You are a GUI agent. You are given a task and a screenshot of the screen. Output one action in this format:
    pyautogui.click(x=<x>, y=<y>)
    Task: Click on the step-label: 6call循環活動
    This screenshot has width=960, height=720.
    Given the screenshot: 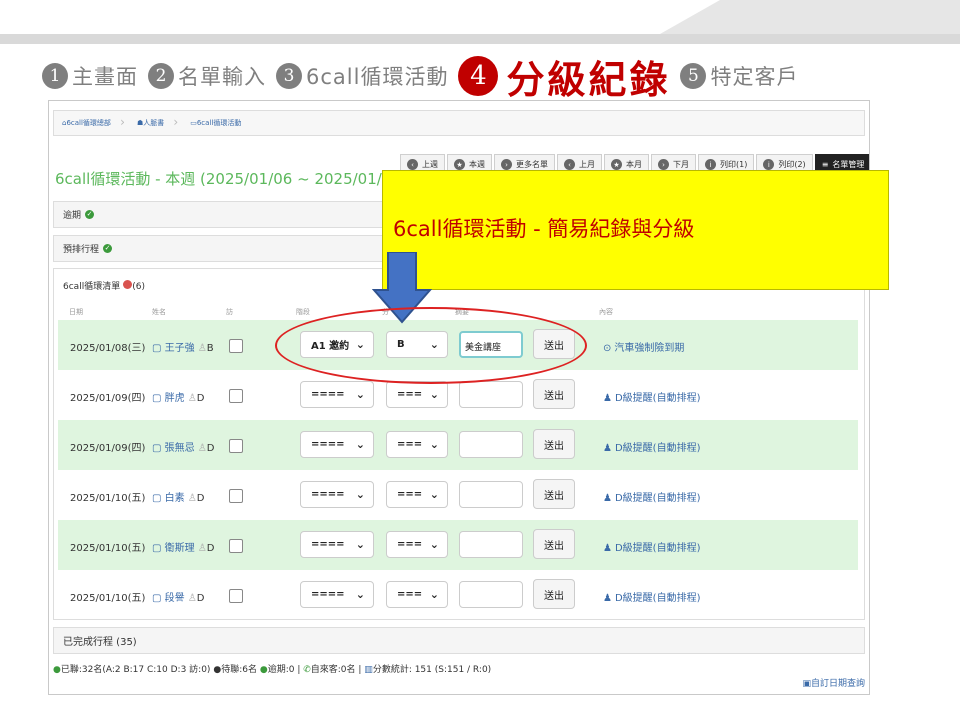 What is the action you would take?
    pyautogui.click(x=377, y=77)
    